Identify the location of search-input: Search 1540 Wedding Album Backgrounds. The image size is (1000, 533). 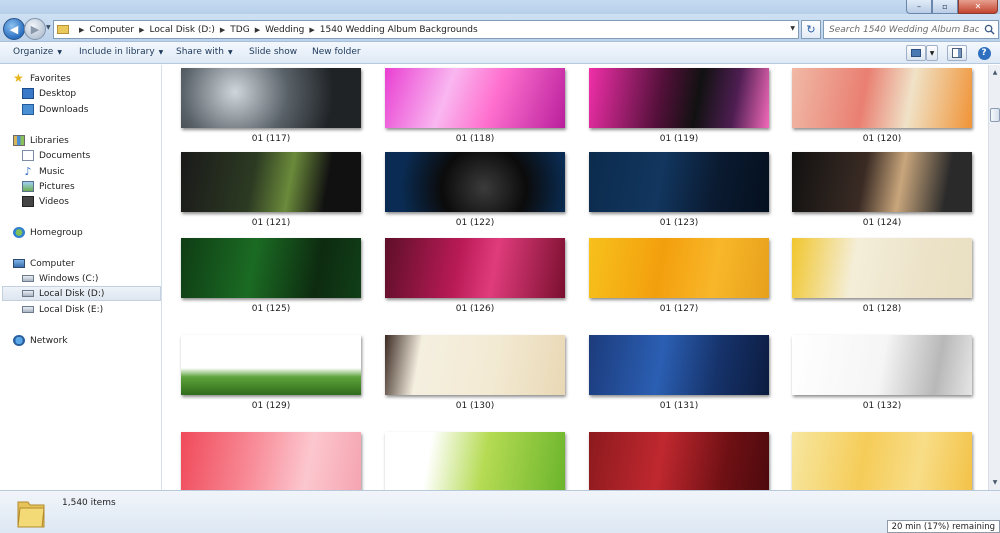
(904, 30).